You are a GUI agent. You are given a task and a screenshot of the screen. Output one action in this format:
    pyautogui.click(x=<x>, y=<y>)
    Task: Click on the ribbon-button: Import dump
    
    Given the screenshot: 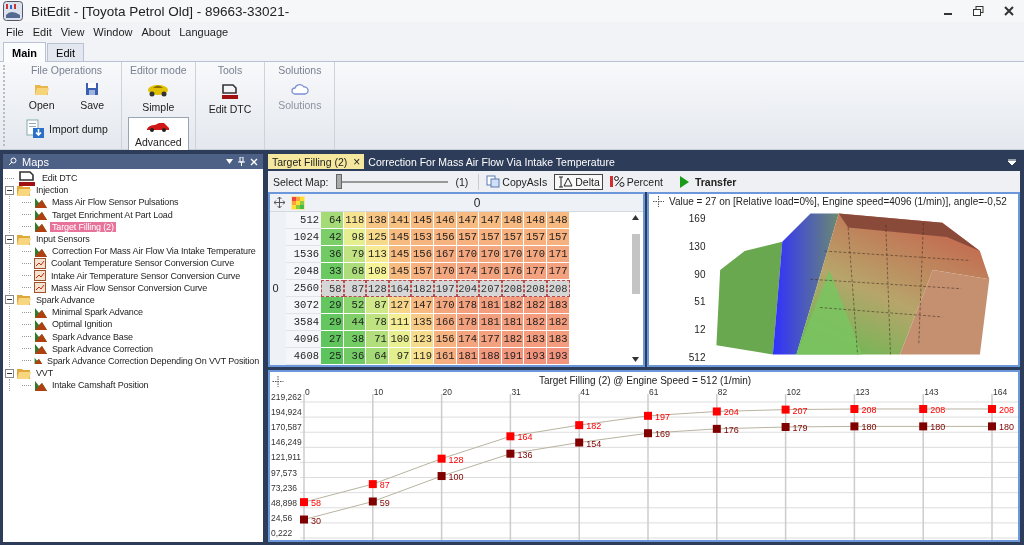 What is the action you would take?
    pyautogui.click(x=66, y=129)
    